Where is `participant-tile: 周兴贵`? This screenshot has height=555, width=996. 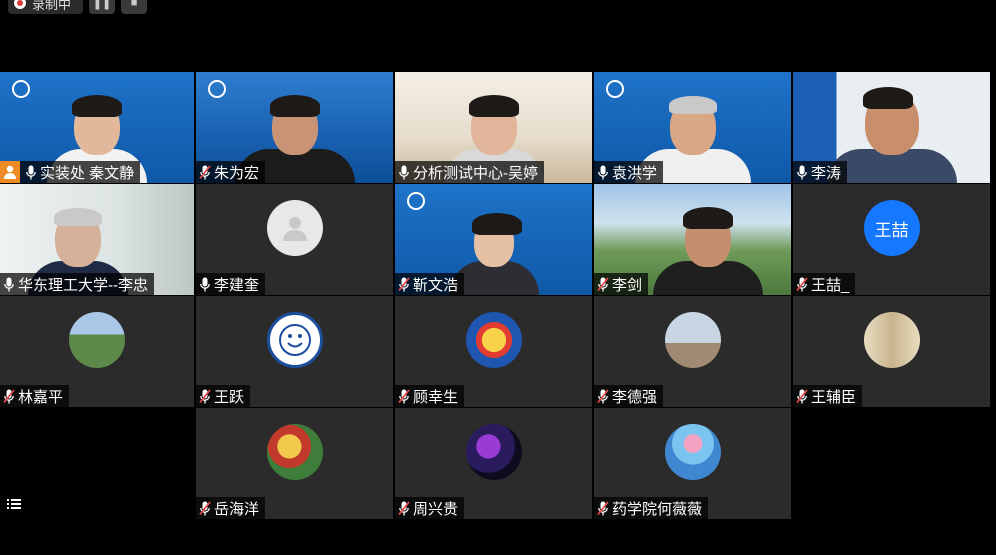
participant-tile: 周兴贵 is located at coordinates (493, 463).